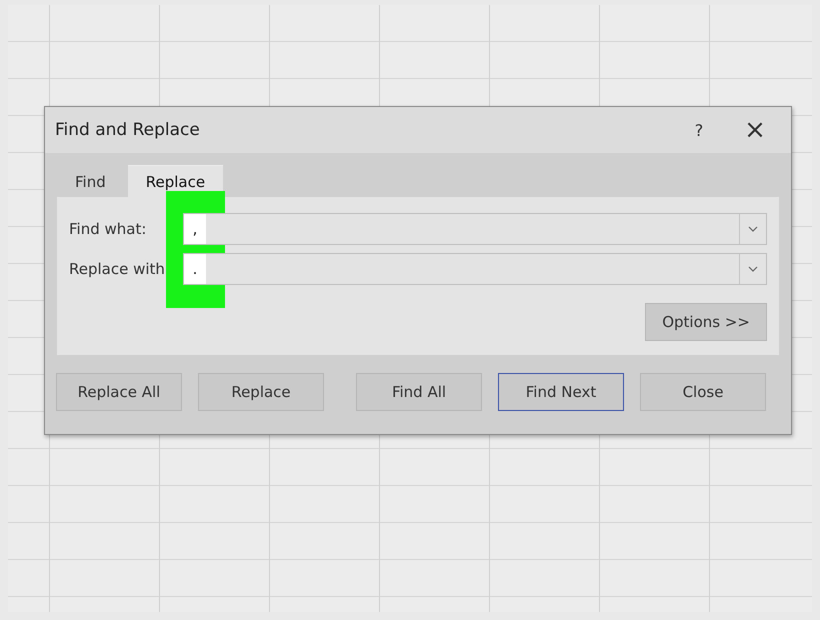 The height and width of the screenshot is (620, 820). What do you see at coordinates (561, 392) in the screenshot?
I see `action-button: Find Next` at bounding box center [561, 392].